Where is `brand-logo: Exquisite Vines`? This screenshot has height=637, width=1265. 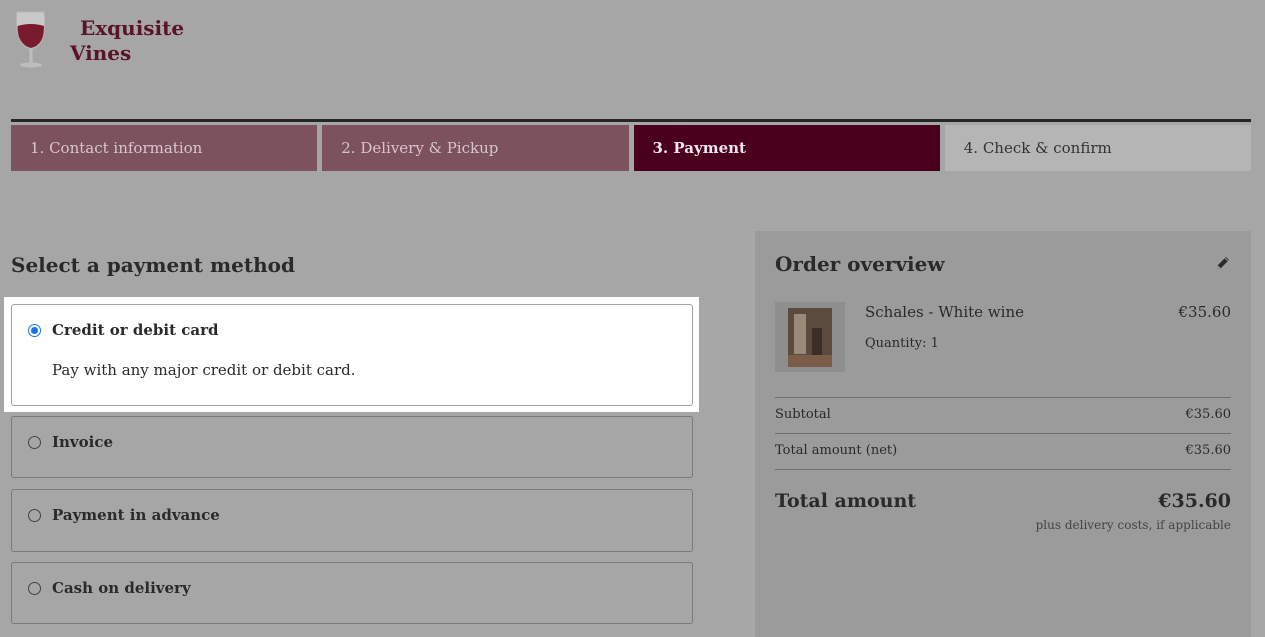
brand-logo: Exquisite Vines is located at coordinates (99, 39).